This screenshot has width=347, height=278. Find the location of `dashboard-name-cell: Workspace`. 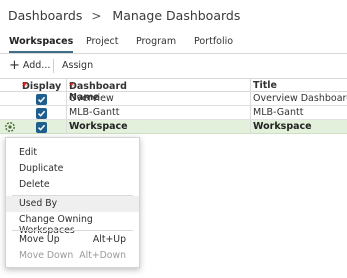

dashboard-name-cell: Workspace is located at coordinates (98, 126).